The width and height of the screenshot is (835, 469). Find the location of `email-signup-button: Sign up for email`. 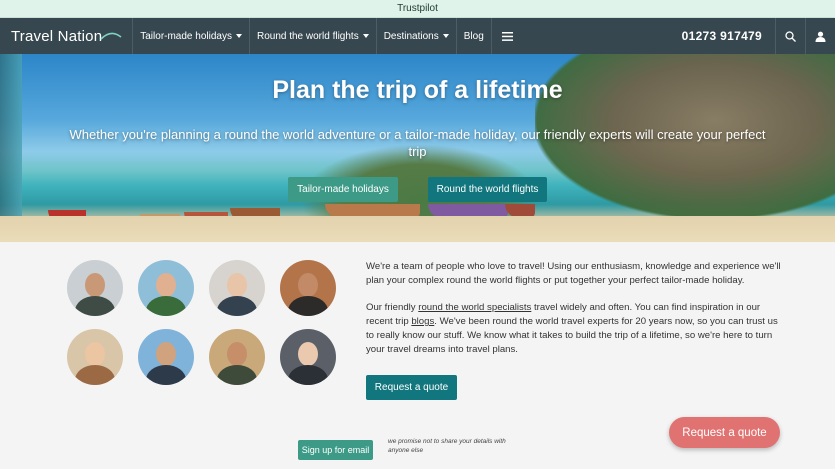

email-signup-button: Sign up for email is located at coordinates (335, 450).